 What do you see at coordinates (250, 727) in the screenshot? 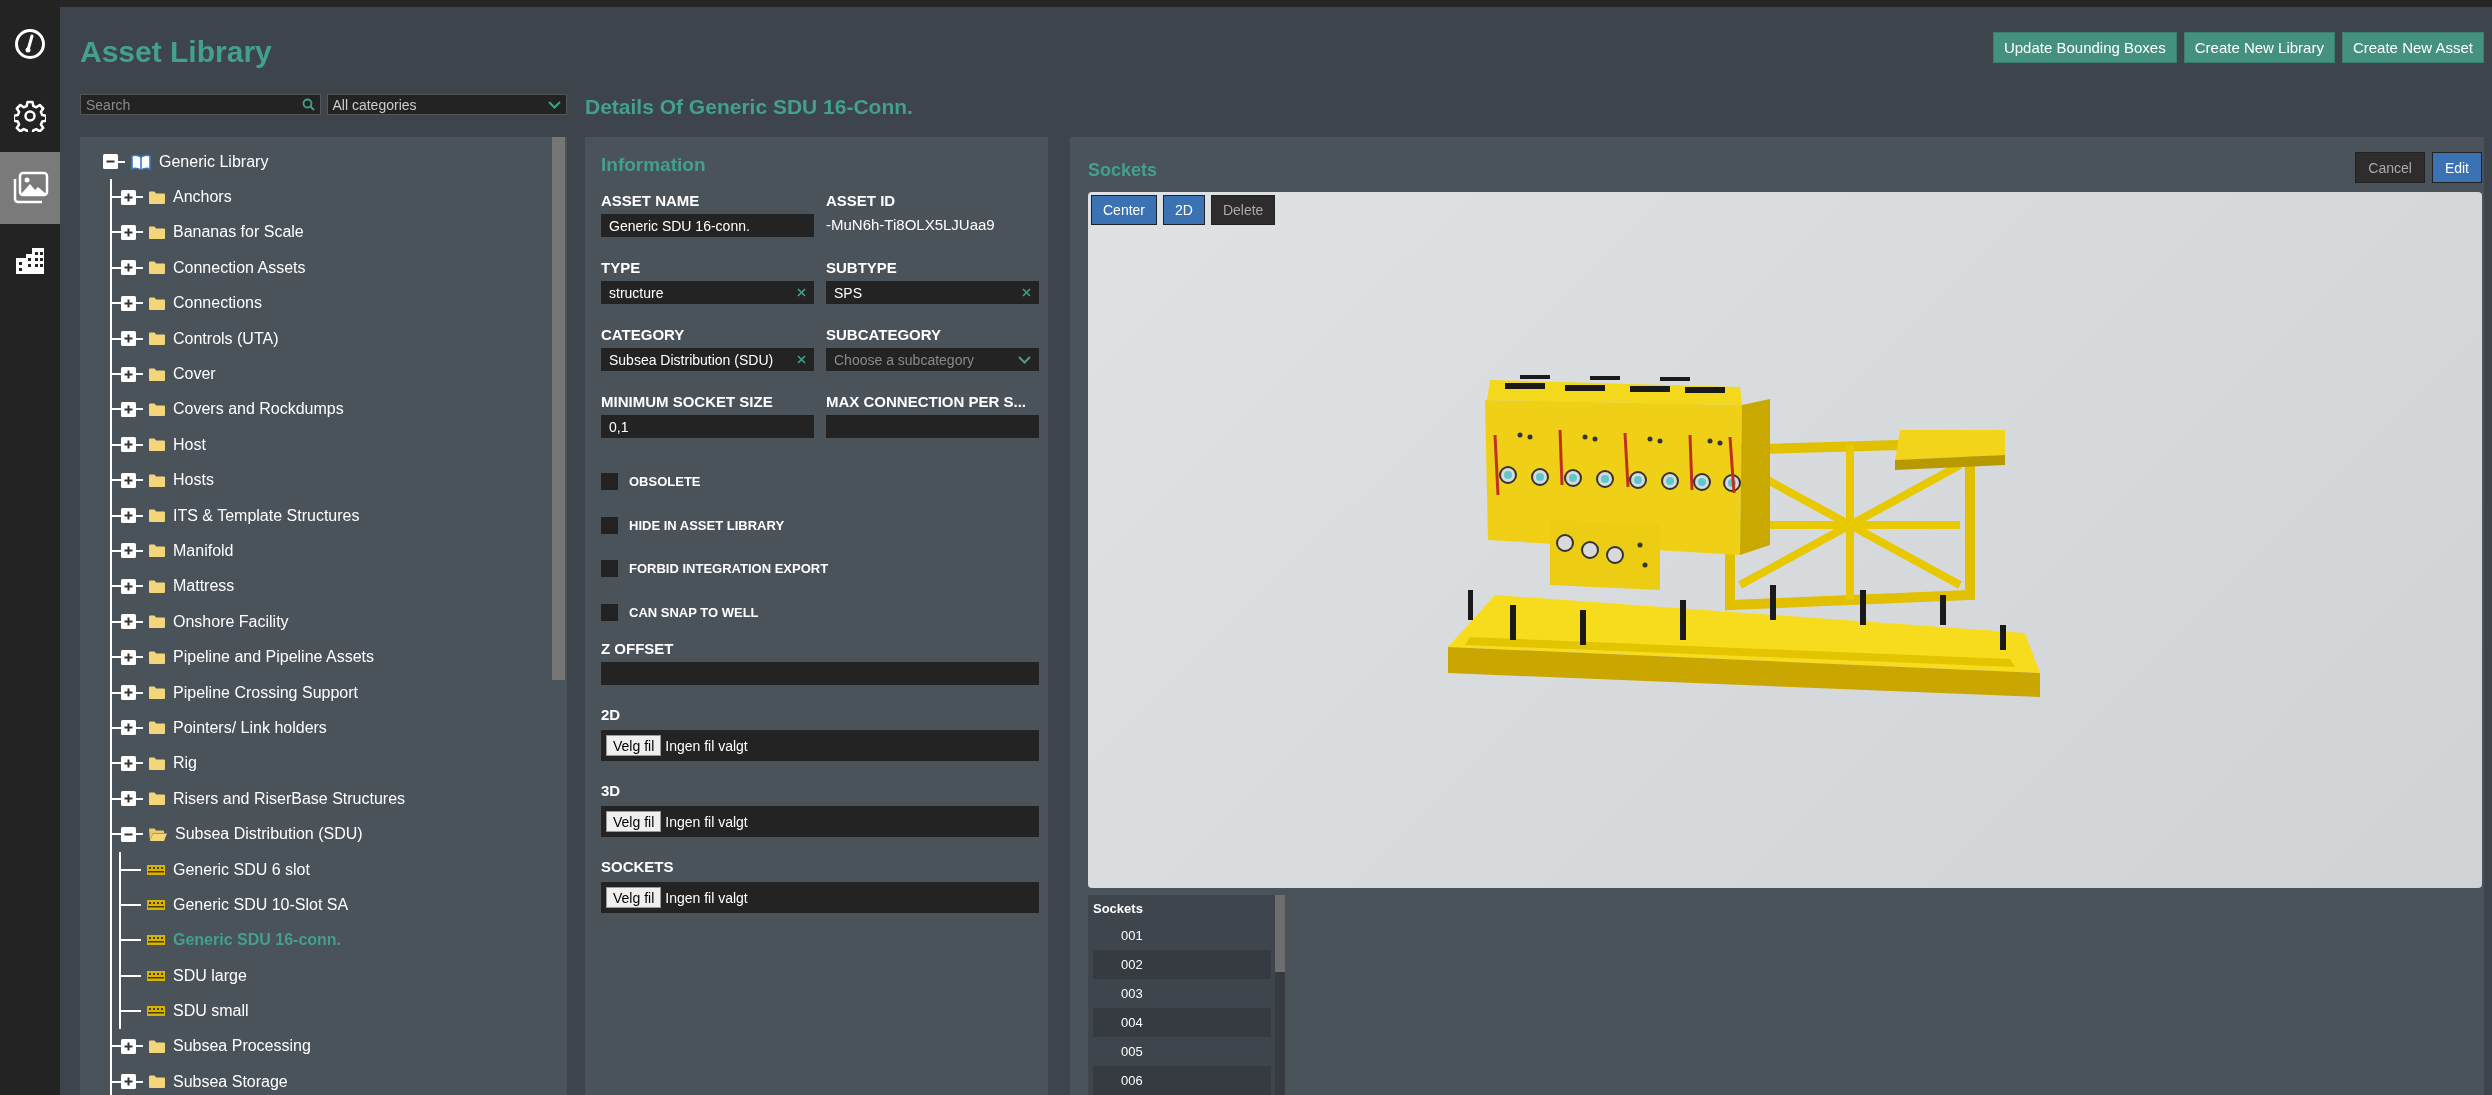
I see `tree-item: Pointers/ Link holders` at bounding box center [250, 727].